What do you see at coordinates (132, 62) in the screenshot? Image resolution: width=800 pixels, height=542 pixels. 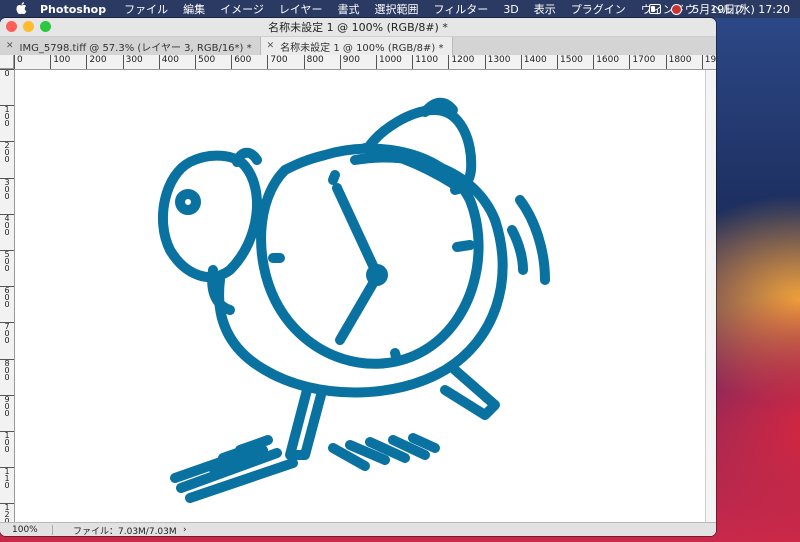 I see `ruler-tick-label: 300` at bounding box center [132, 62].